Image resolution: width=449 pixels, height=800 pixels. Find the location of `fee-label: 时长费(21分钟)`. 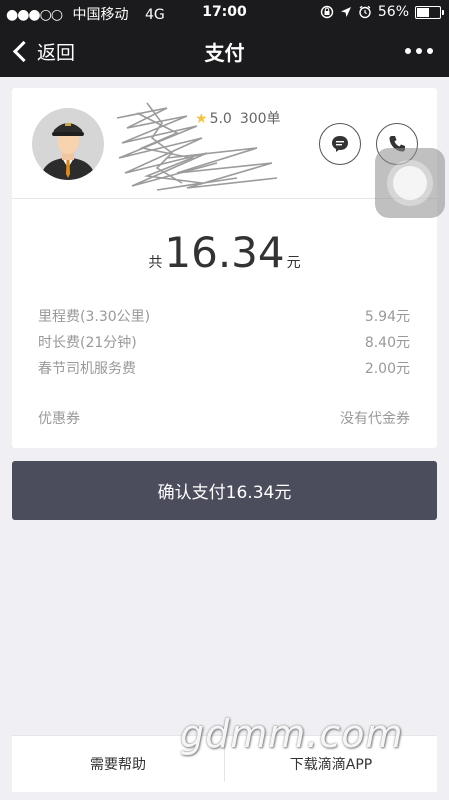

fee-label: 时长费(21分钟) is located at coordinates (87, 343).